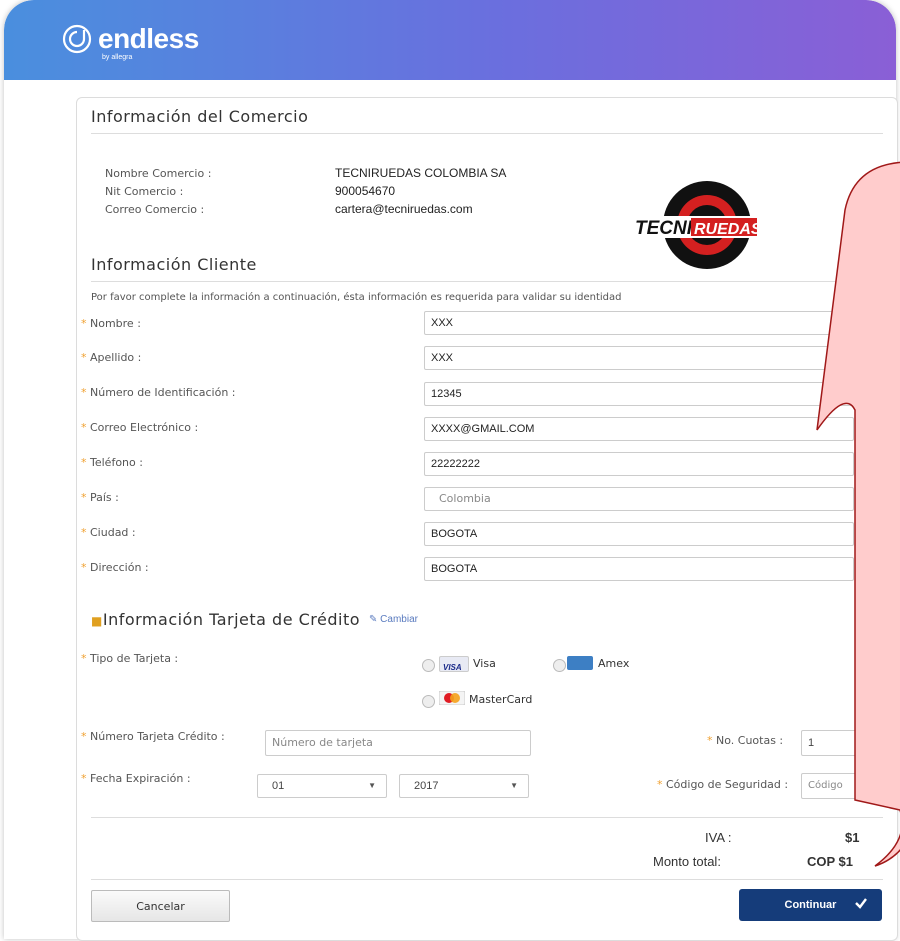  What do you see at coordinates (639, 499) in the screenshot?
I see `country-select: Colombia` at bounding box center [639, 499].